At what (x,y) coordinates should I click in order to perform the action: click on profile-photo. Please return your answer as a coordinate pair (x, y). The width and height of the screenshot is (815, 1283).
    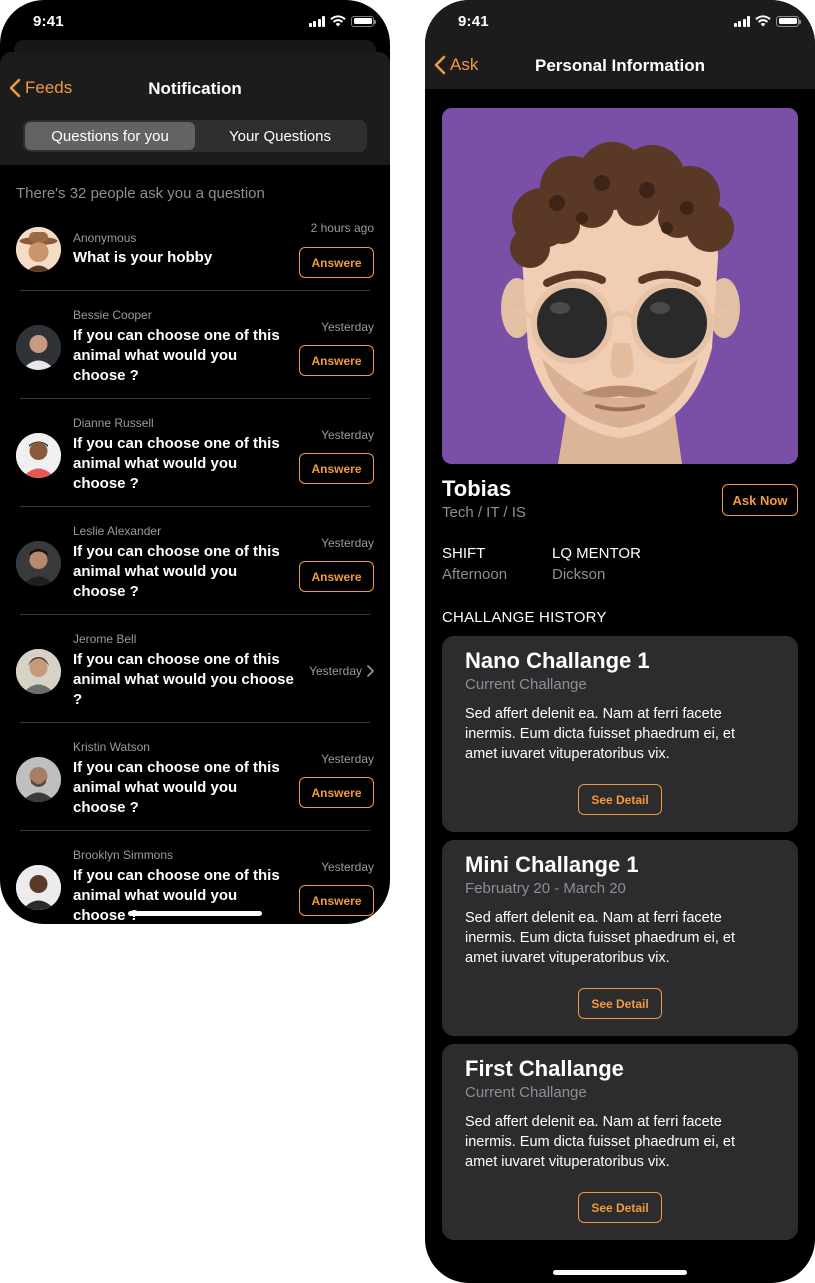
    Looking at the image, I should click on (620, 286).